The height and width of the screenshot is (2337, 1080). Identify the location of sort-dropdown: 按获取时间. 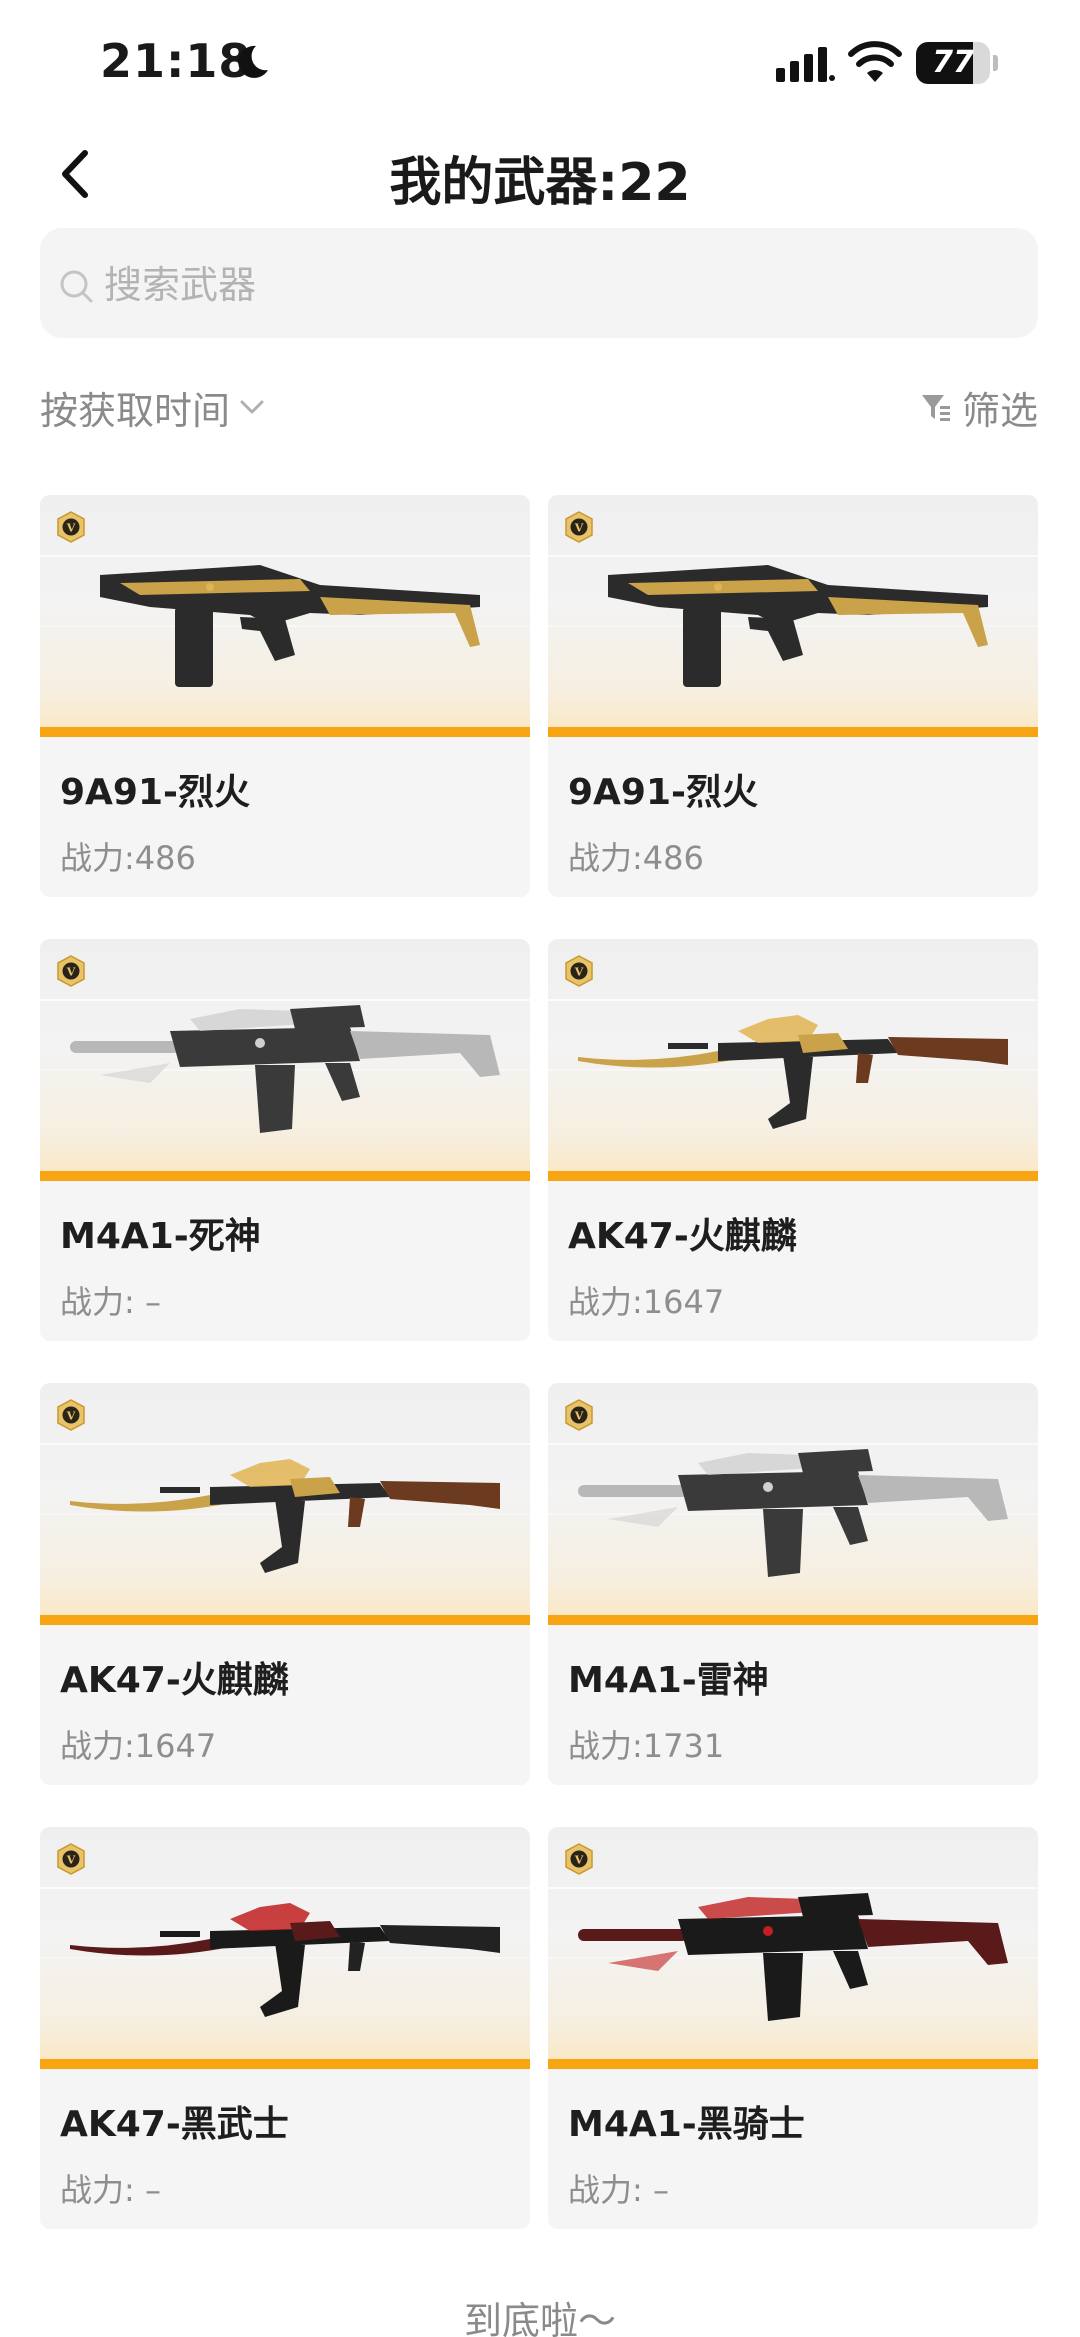
(153, 407).